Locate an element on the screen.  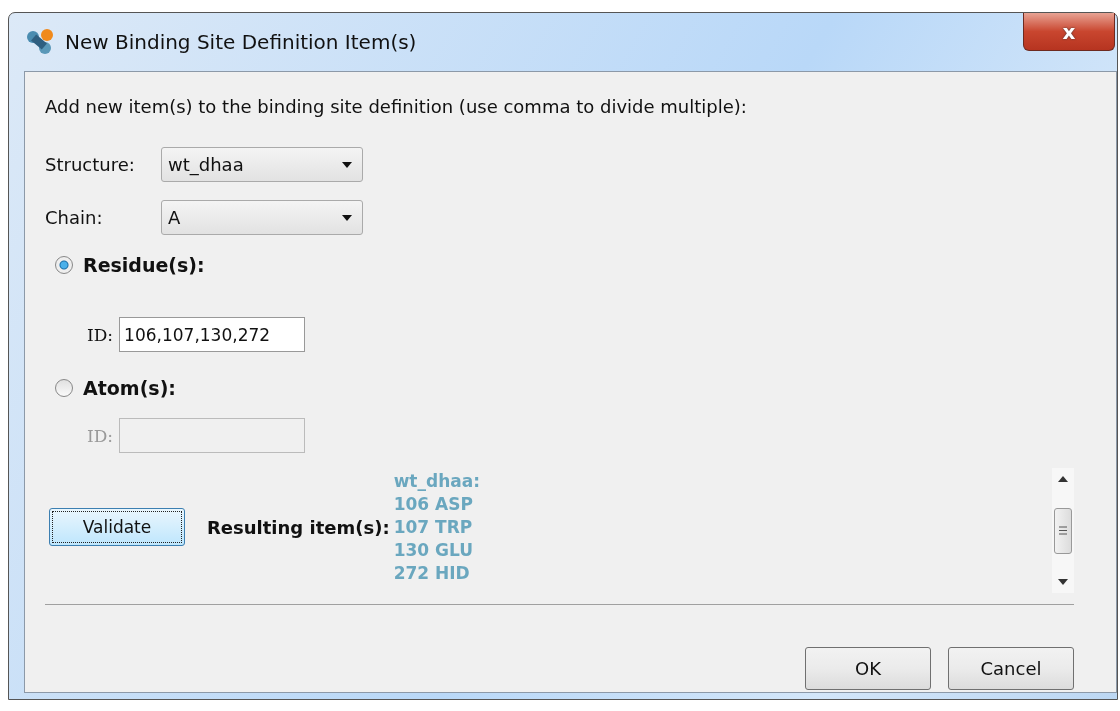
grip-icon is located at coordinates (1063, 530).